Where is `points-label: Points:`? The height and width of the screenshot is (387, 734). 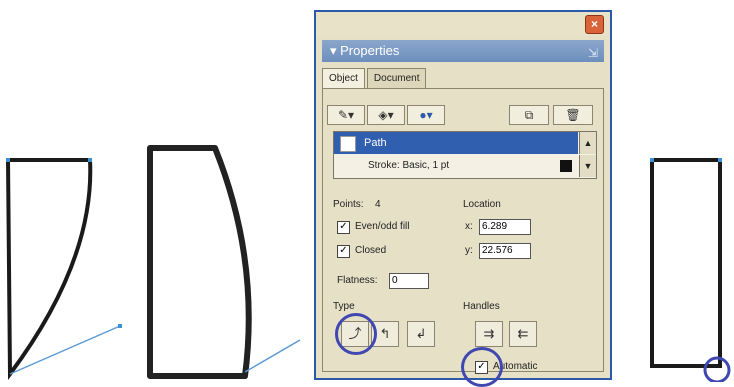
points-label: Points: is located at coordinates (348, 204).